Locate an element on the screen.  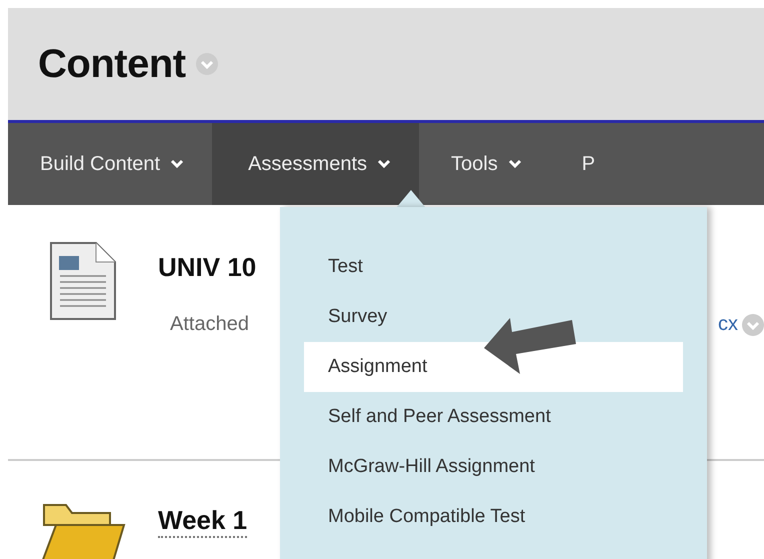
page-title: Content is located at coordinates (112, 64).